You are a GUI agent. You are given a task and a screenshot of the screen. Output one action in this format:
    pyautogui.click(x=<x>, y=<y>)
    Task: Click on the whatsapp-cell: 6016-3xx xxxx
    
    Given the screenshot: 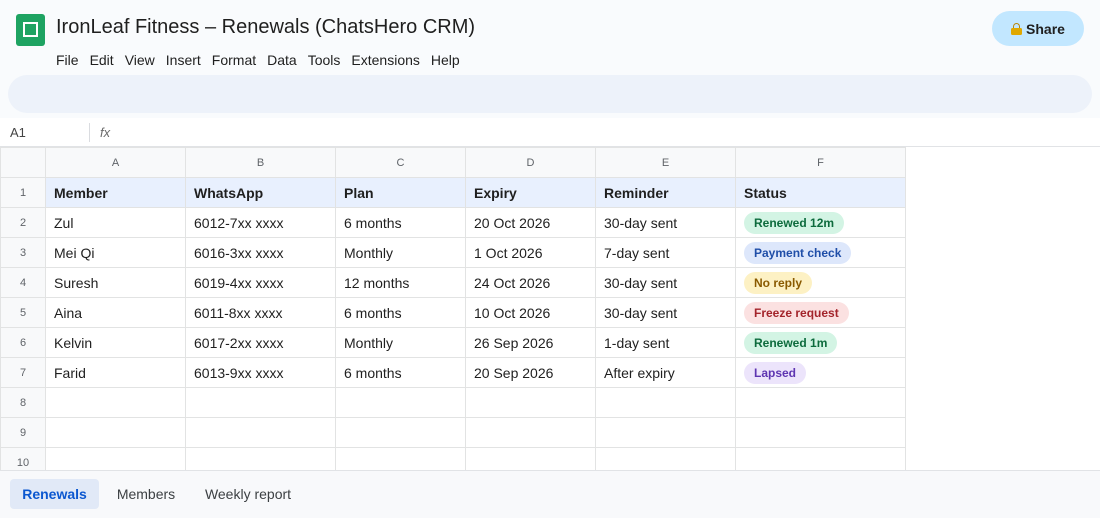 What is the action you would take?
    pyautogui.click(x=260, y=252)
    